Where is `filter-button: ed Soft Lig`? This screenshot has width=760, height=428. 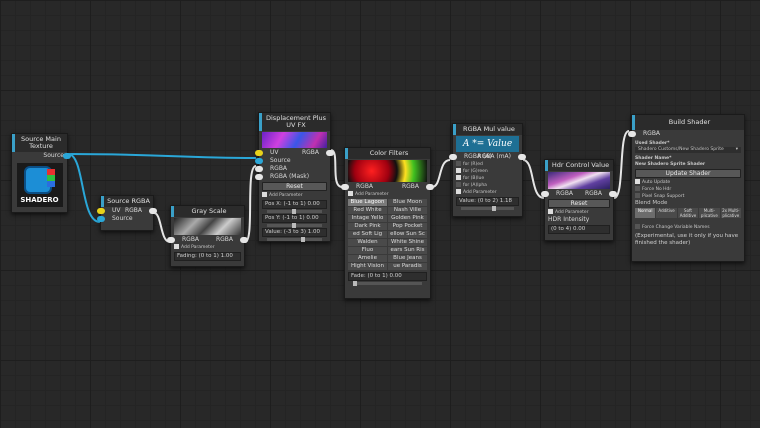 filter-button: ed Soft Lig is located at coordinates (367, 234).